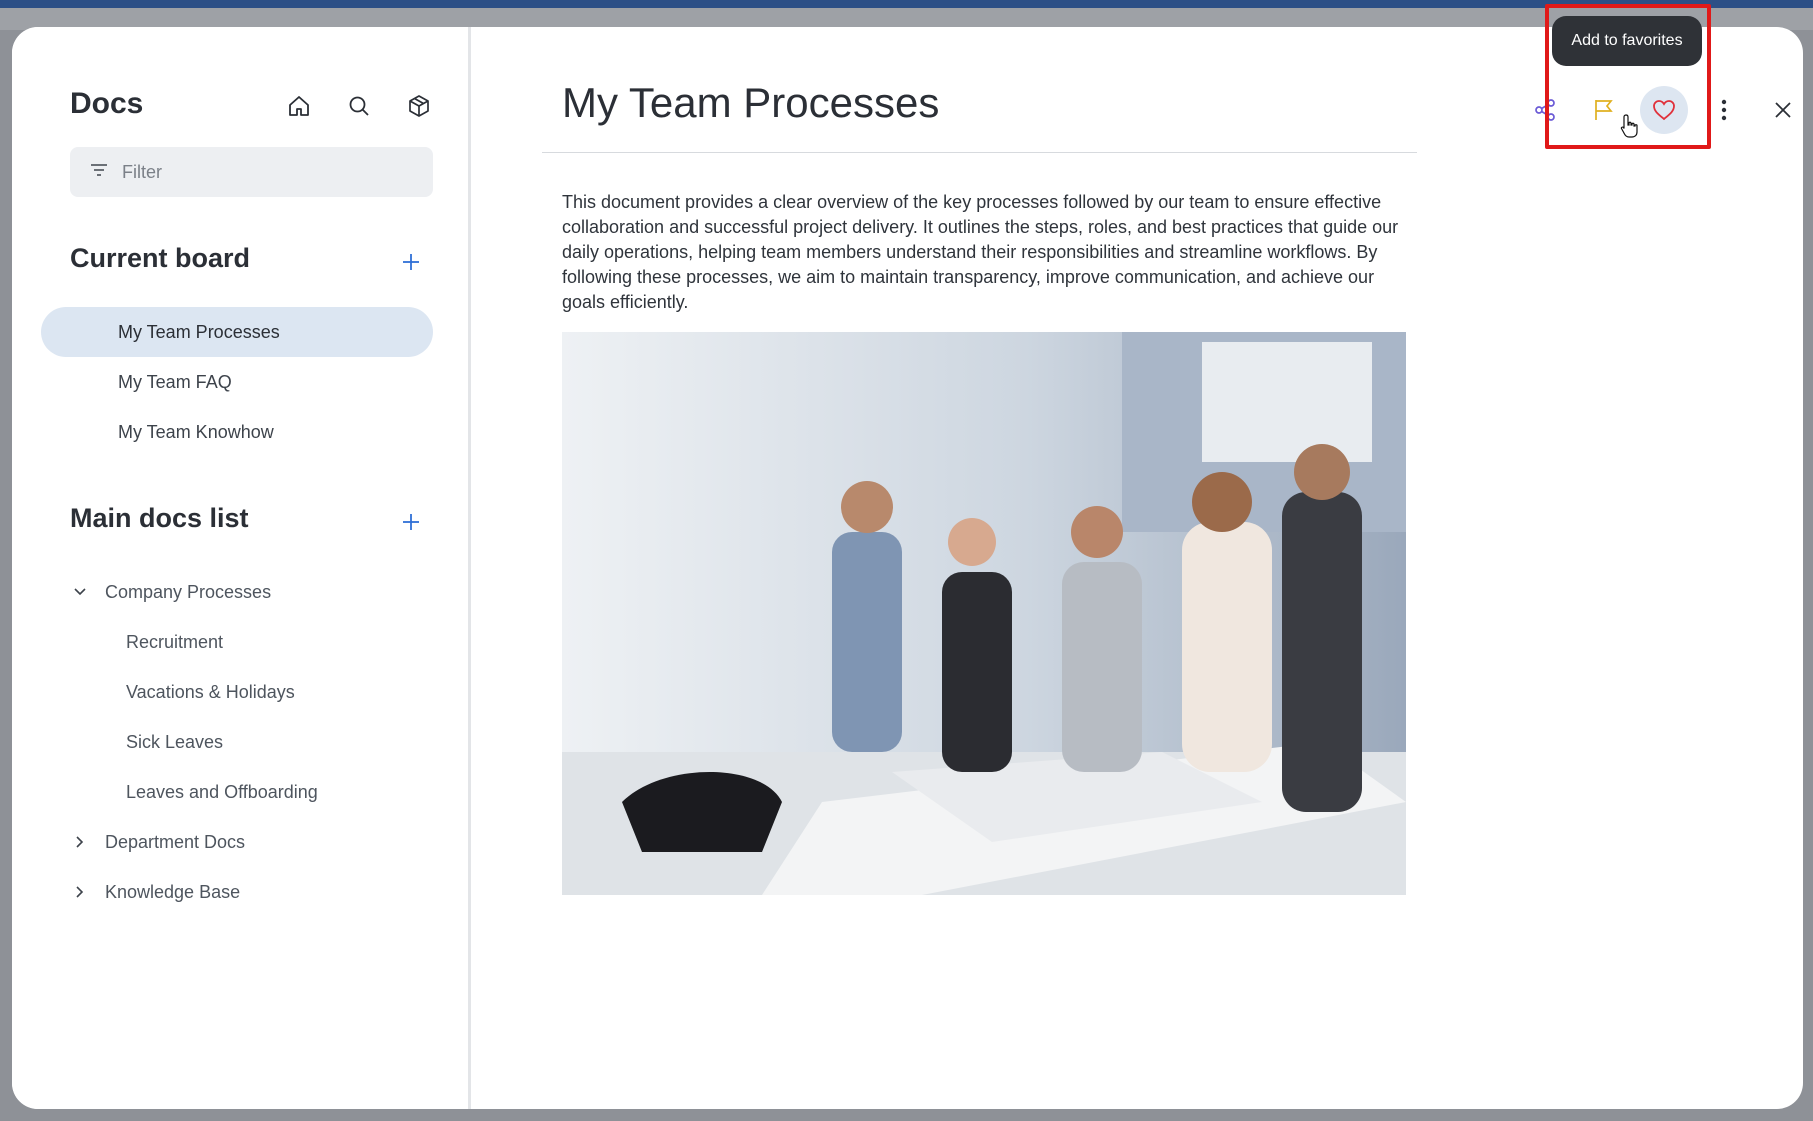 The width and height of the screenshot is (1813, 1121). What do you see at coordinates (188, 592) in the screenshot?
I see `tree-item-company-processes: Company Processes` at bounding box center [188, 592].